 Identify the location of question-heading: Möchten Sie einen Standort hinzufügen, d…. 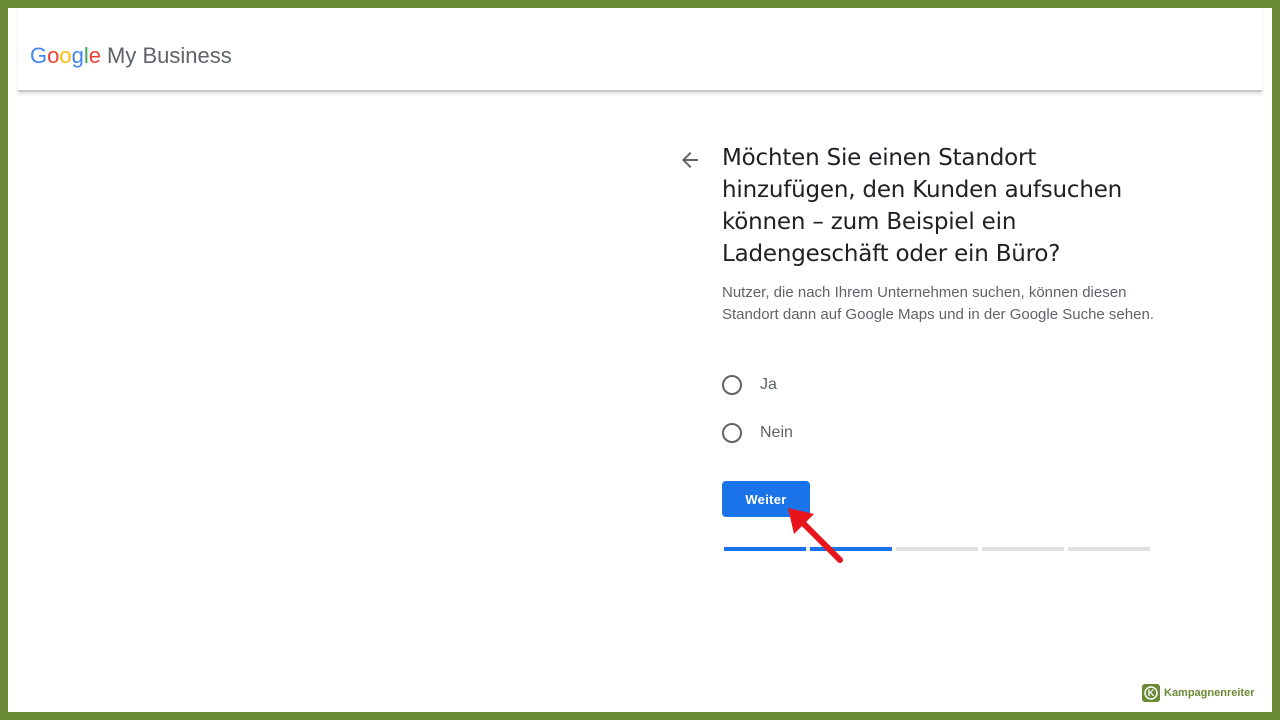
(922, 206).